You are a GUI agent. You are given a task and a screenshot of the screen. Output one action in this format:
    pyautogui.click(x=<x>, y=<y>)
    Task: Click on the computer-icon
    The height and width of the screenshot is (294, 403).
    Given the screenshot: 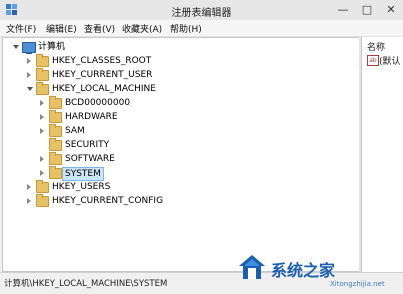 What is the action you would take?
    pyautogui.click(x=29, y=48)
    